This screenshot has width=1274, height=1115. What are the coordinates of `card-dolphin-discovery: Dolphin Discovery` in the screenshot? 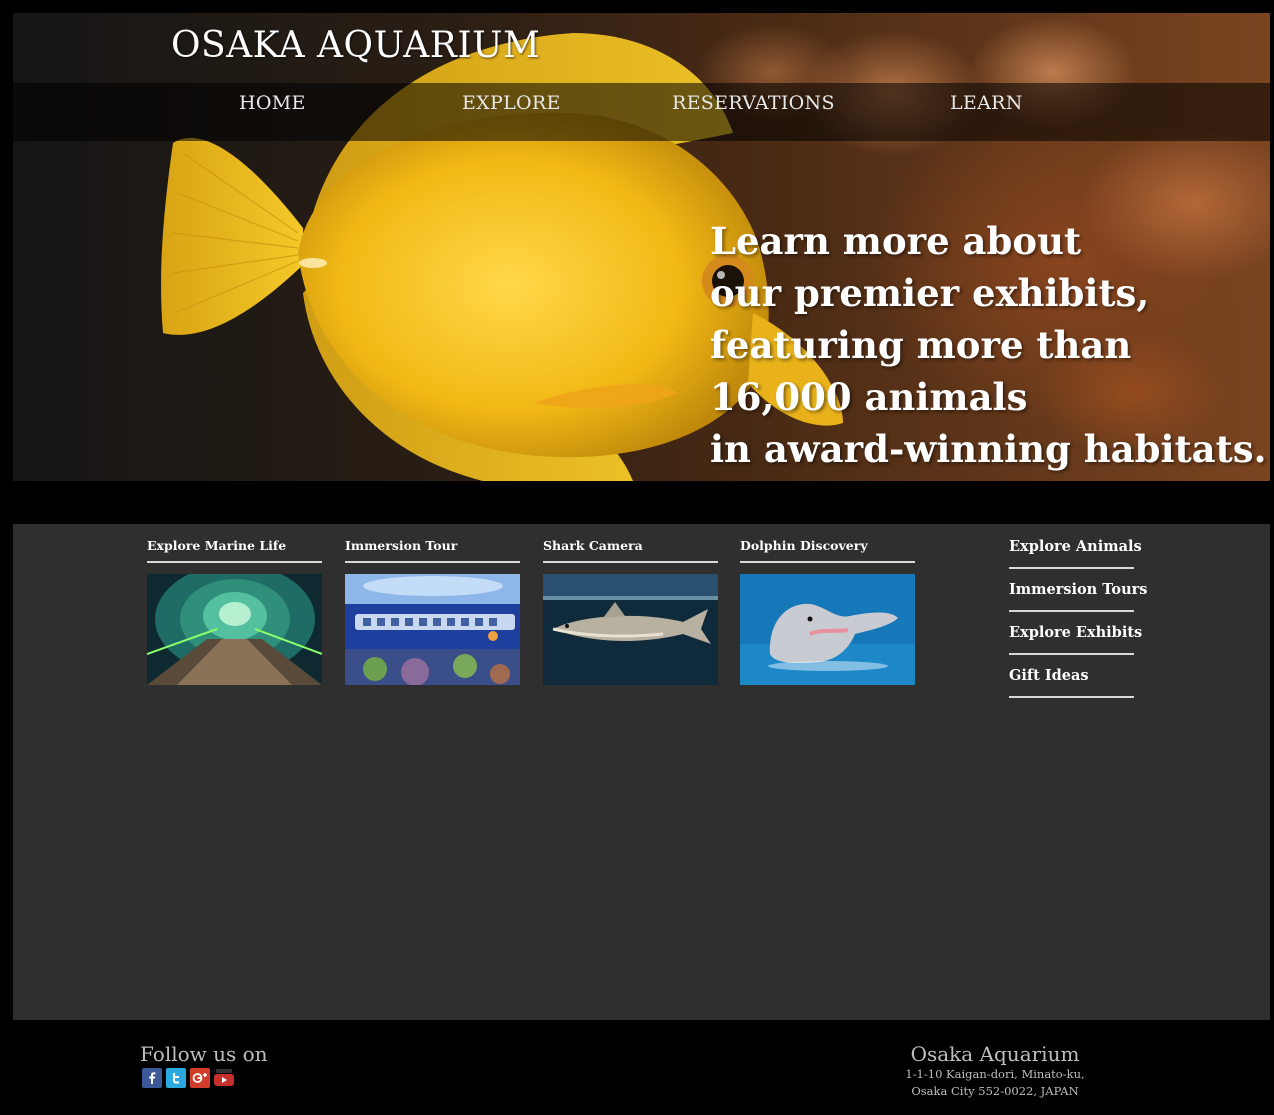 It's located at (827, 611).